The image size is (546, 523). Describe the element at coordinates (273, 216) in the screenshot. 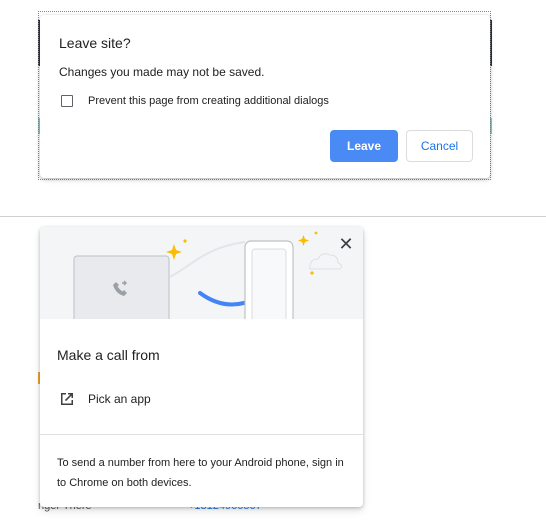

I see `section-divider` at that location.